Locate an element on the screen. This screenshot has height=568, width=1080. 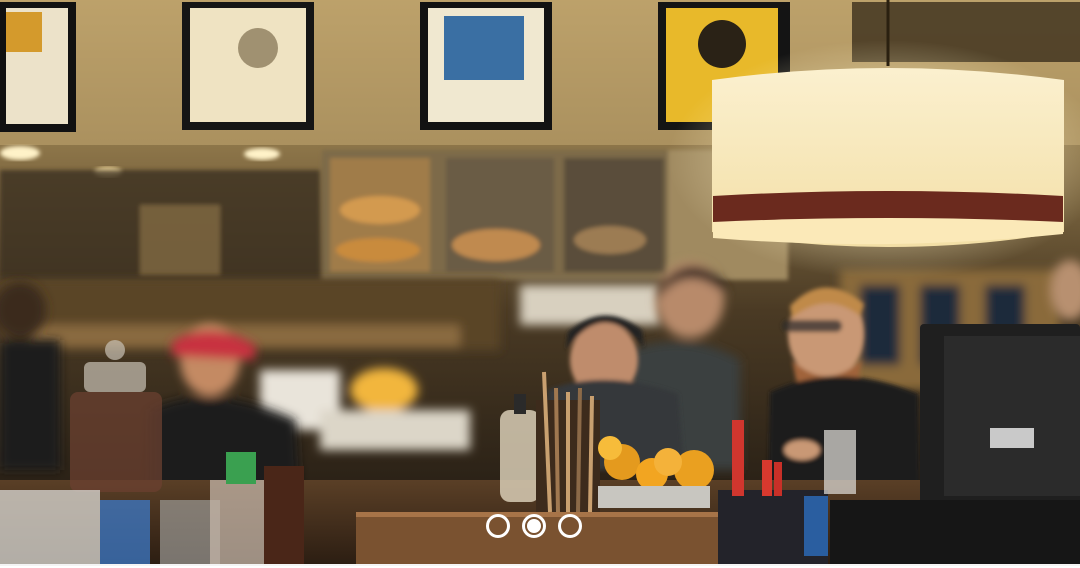
carousel-indicators is located at coordinates (534, 528).